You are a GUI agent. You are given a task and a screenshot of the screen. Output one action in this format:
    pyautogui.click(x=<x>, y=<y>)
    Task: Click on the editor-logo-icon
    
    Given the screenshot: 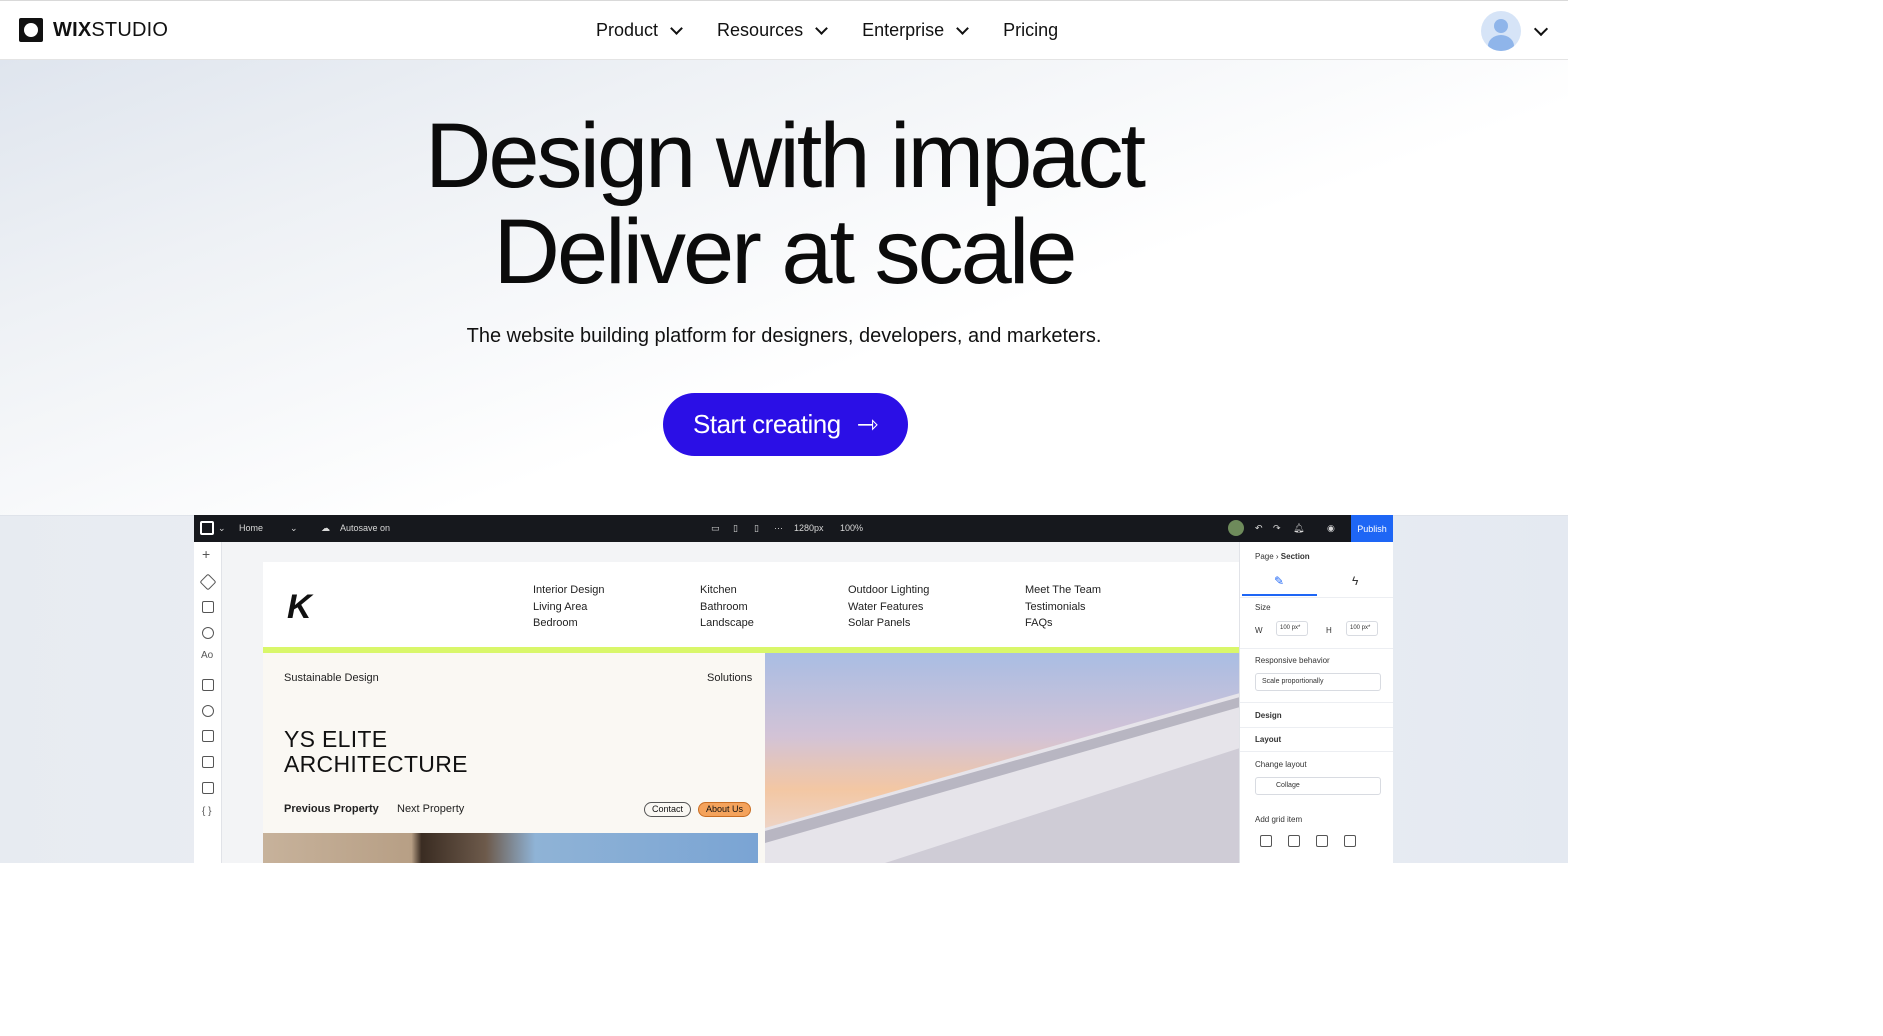 What is the action you would take?
    pyautogui.click(x=207, y=528)
    